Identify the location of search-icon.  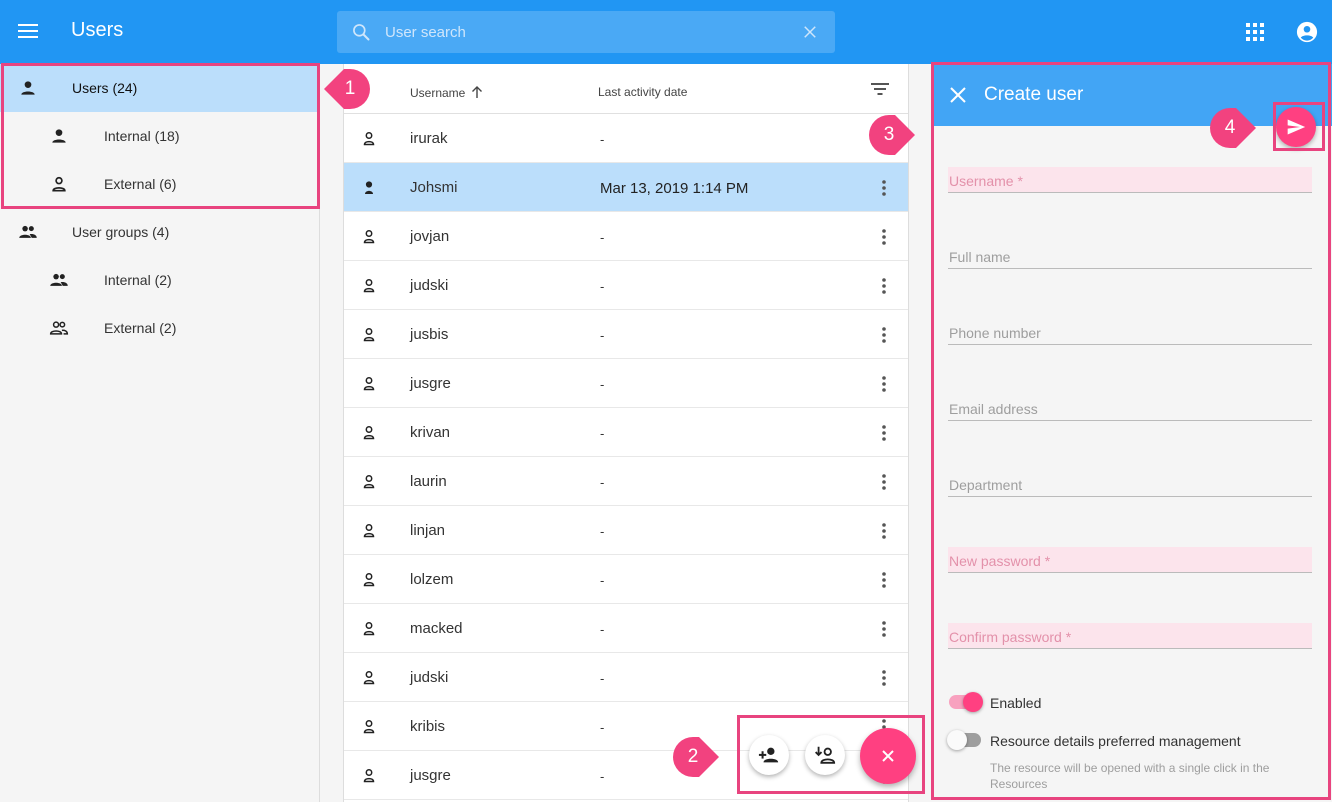
(361, 32).